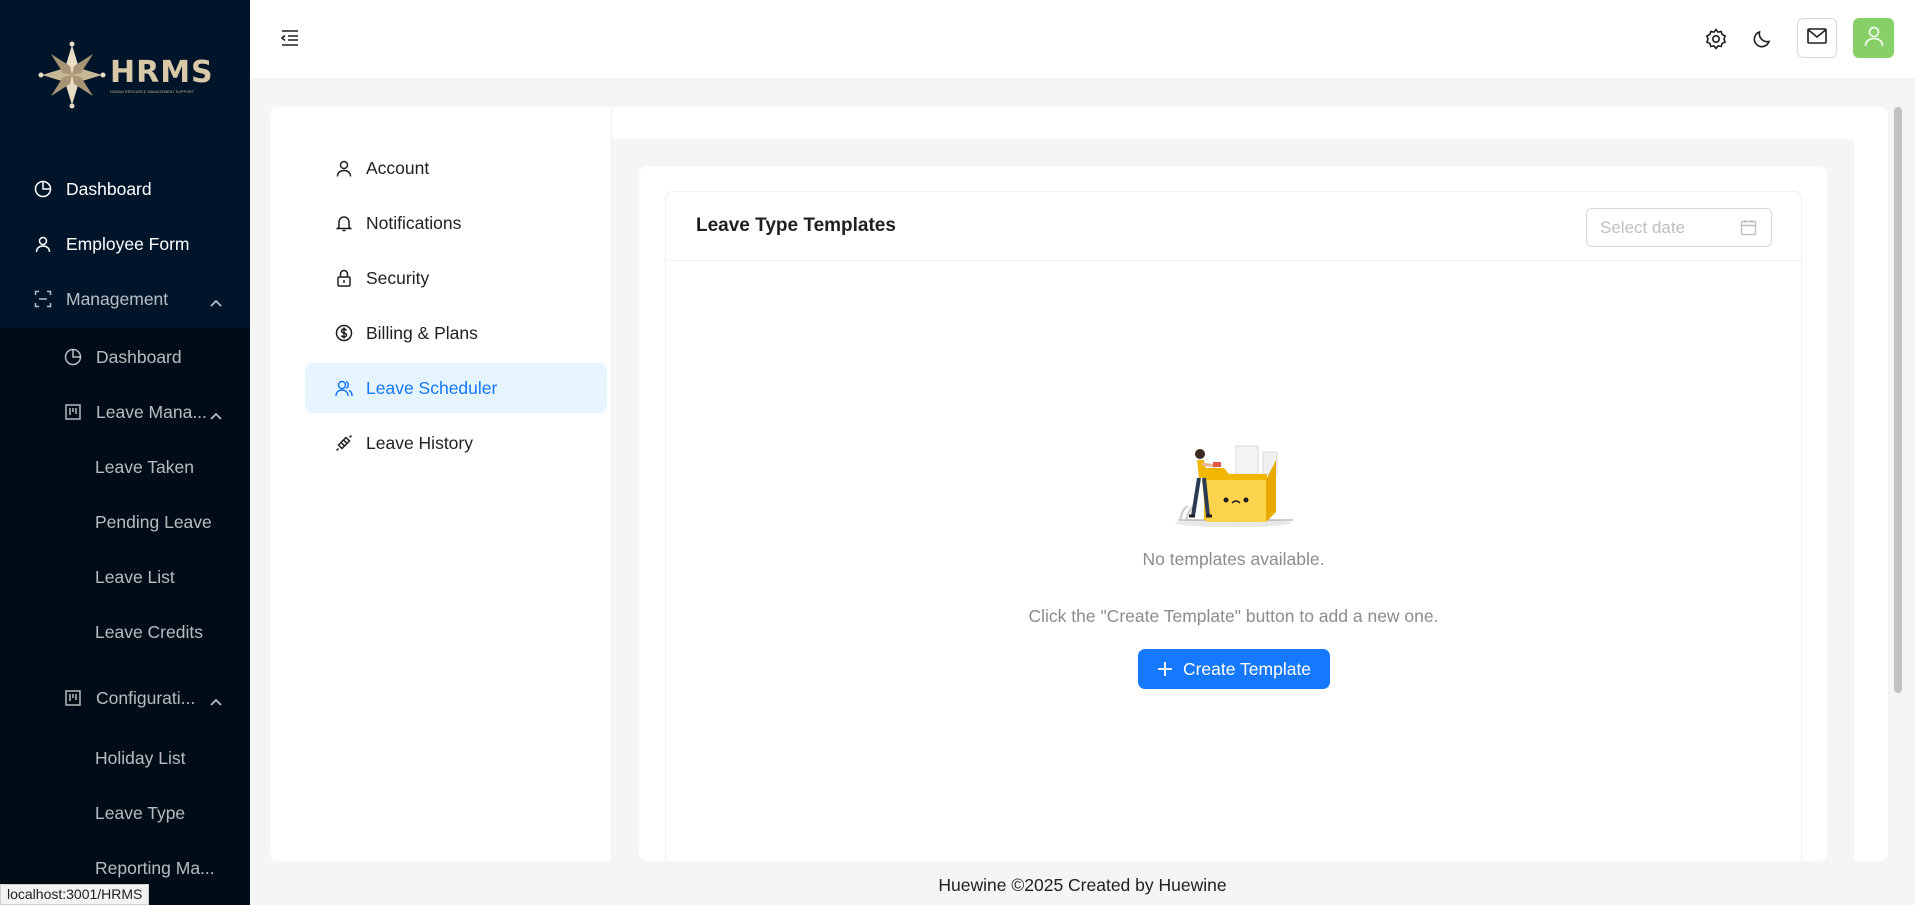  What do you see at coordinates (109, 188) in the screenshot?
I see `sidebar-item-label: Dashboard` at bounding box center [109, 188].